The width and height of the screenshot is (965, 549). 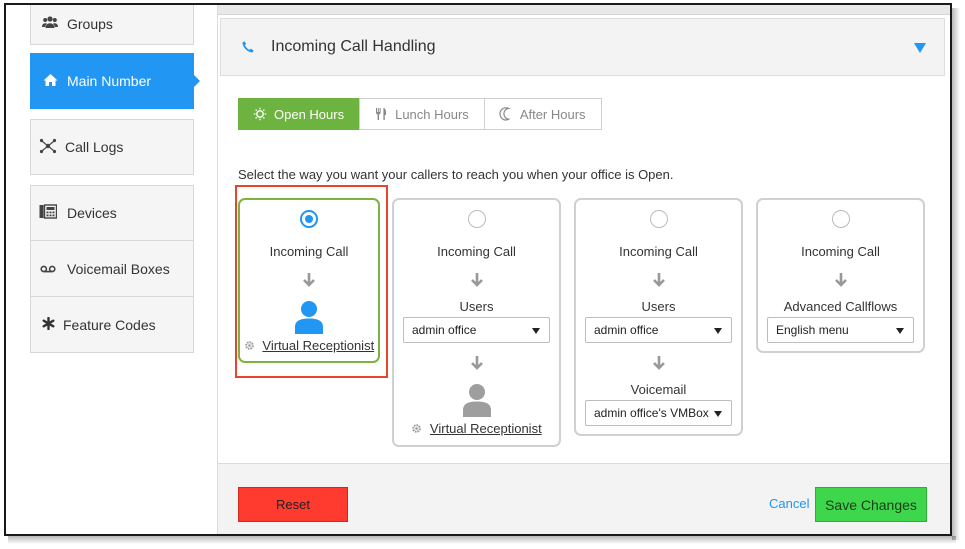 I want to click on sidebar-item-label: Devices, so click(x=92, y=213).